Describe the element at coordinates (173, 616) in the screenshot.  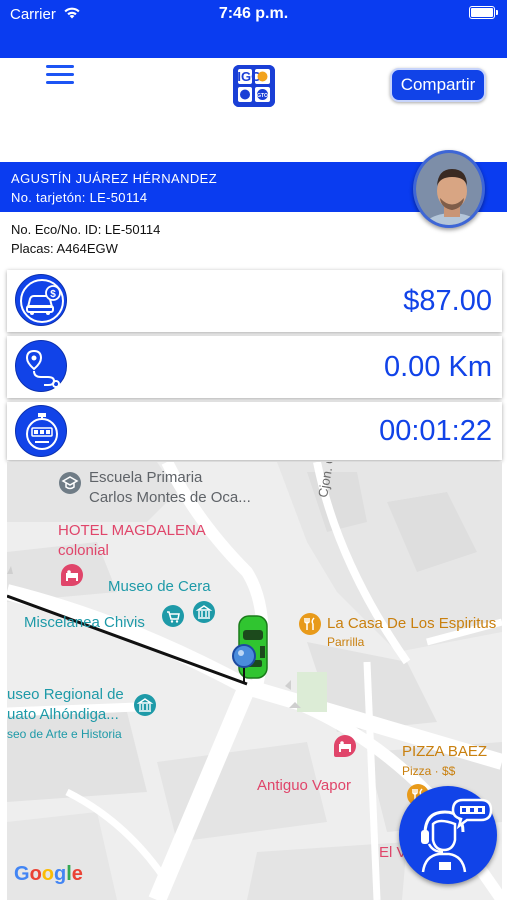
I see `shop-pin-icon` at that location.